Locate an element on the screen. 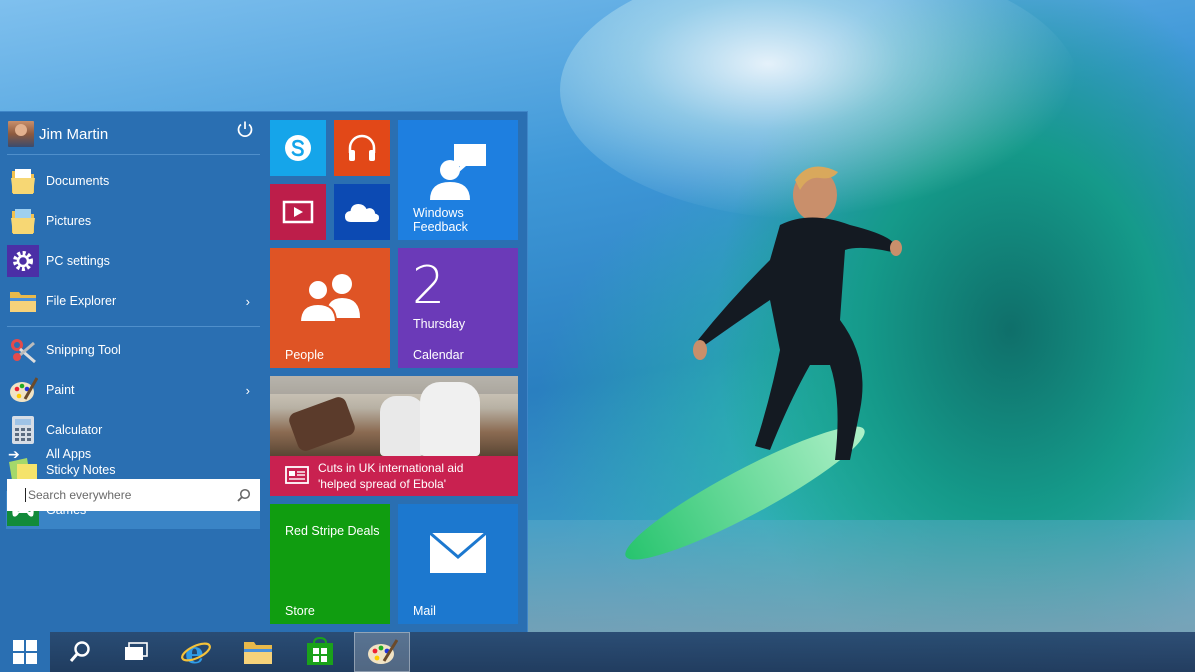 The image size is (1195, 672). feedback-icon is located at coordinates (458, 172).